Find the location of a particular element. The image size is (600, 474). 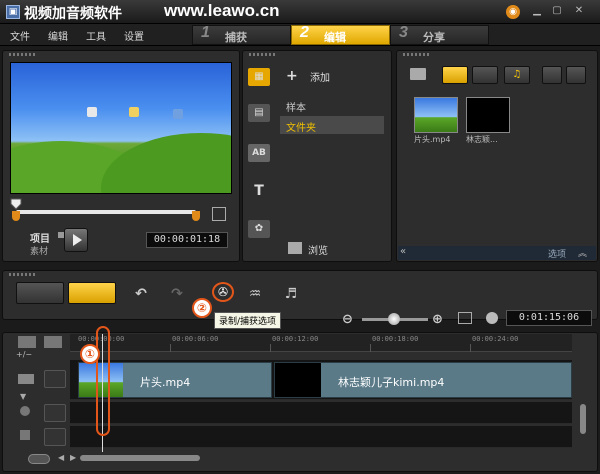

tab-share: 3 分享 is located at coordinates (439, 34).